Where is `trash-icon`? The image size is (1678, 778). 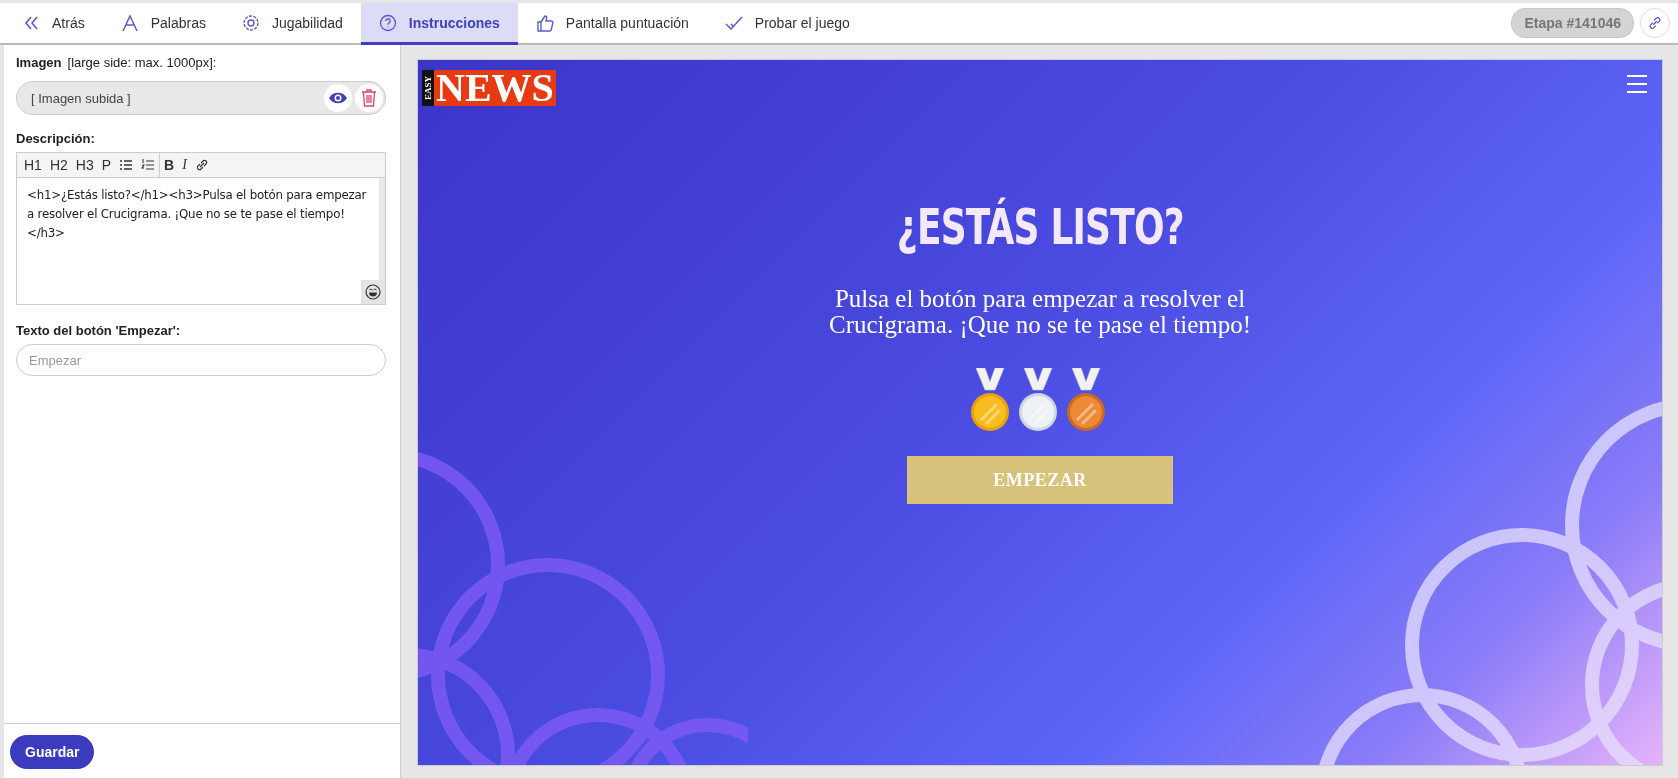 trash-icon is located at coordinates (369, 98).